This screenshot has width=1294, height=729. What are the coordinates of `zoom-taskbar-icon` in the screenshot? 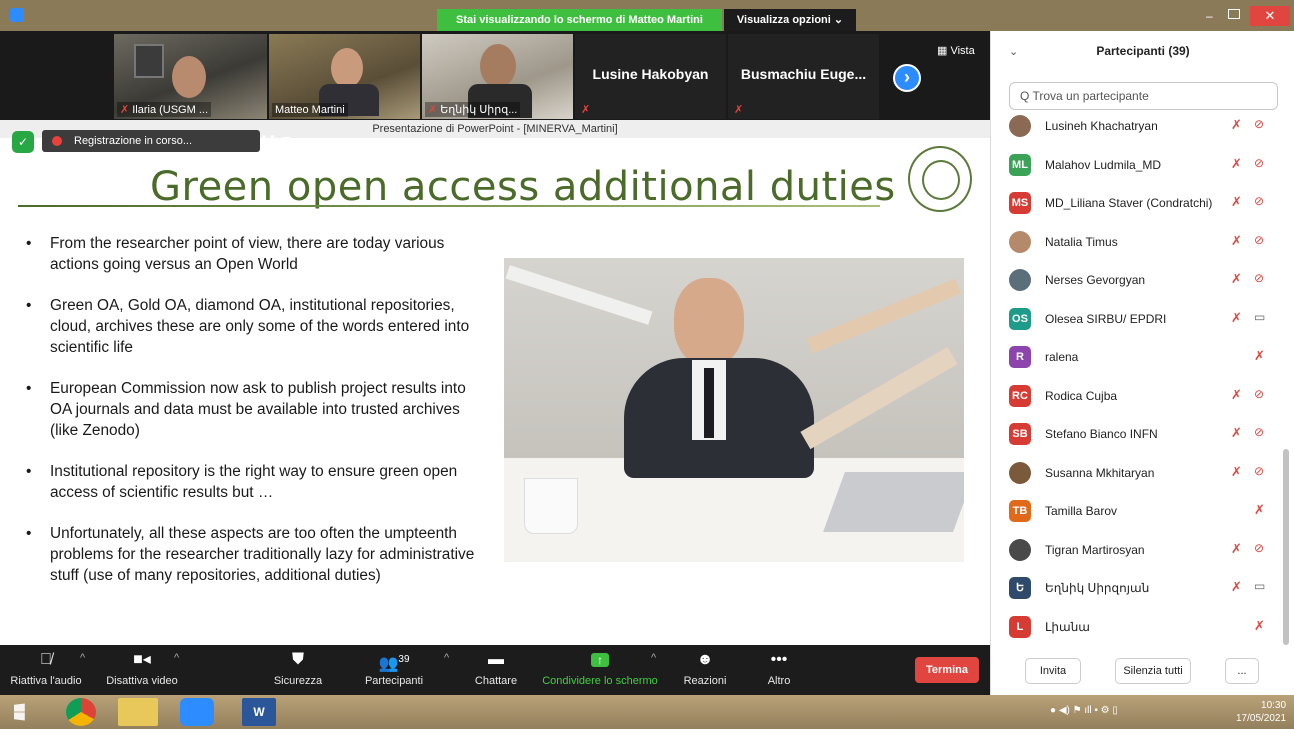 It's located at (197, 712).